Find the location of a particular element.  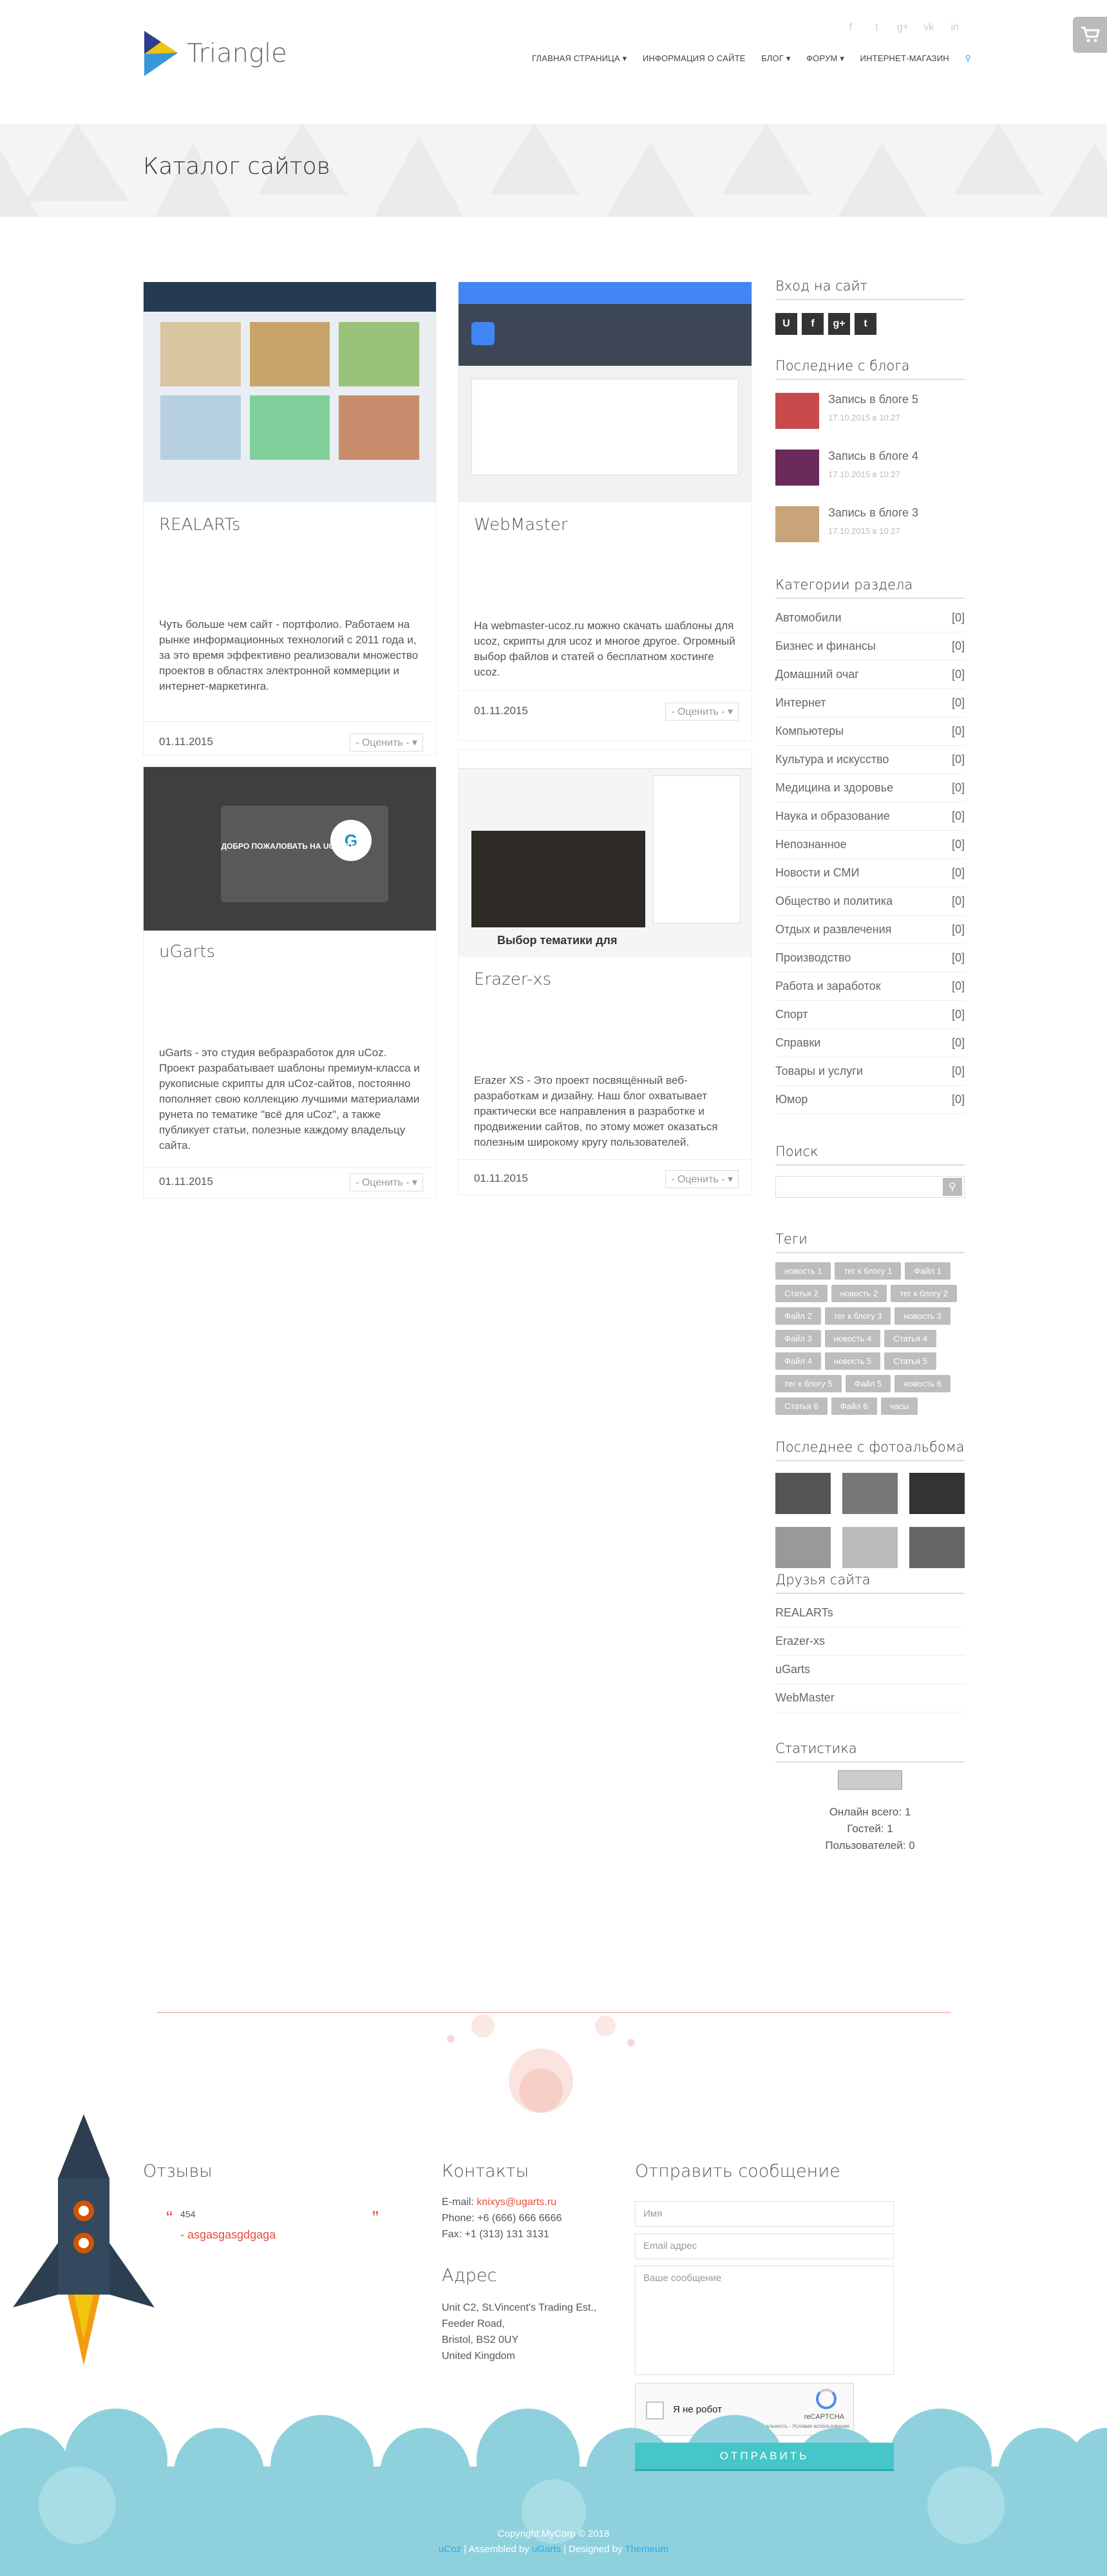

category-item: Работа и заработок [0] is located at coordinates (870, 986).